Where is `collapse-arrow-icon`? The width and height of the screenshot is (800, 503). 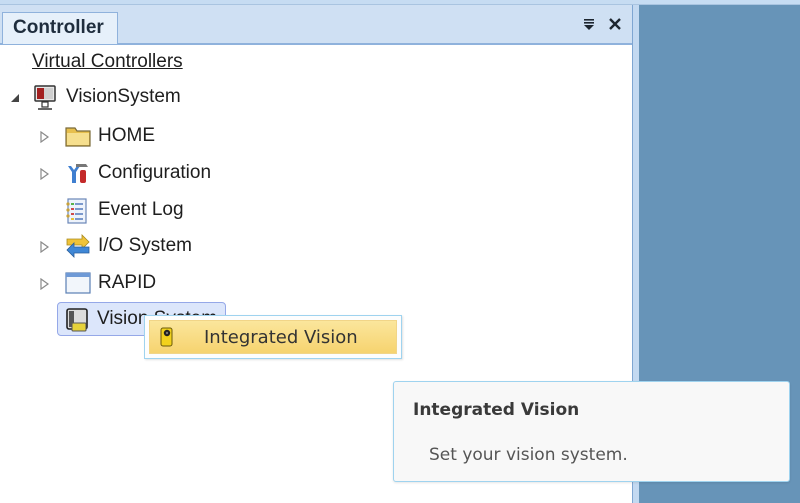
collapse-arrow-icon is located at coordinates (15, 98).